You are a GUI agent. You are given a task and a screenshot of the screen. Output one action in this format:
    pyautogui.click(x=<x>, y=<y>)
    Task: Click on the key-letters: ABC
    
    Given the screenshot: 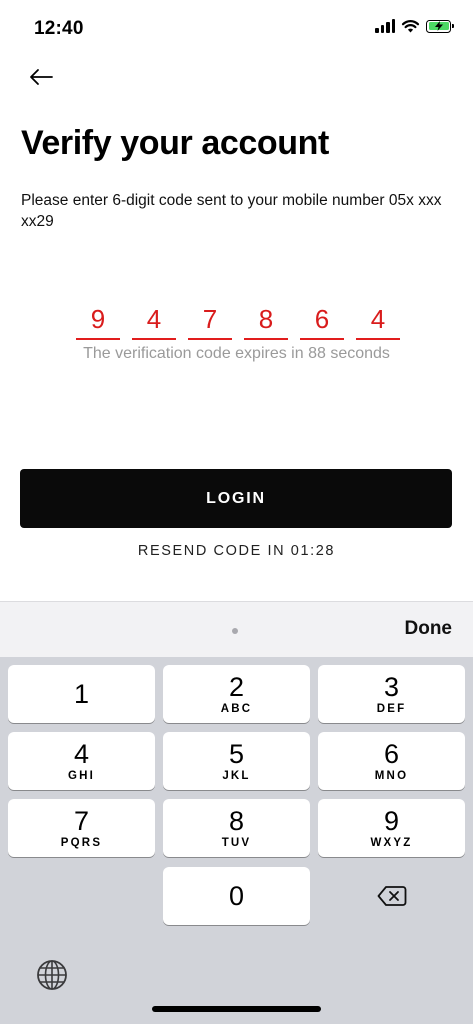 What is the action you would take?
    pyautogui.click(x=236, y=709)
    